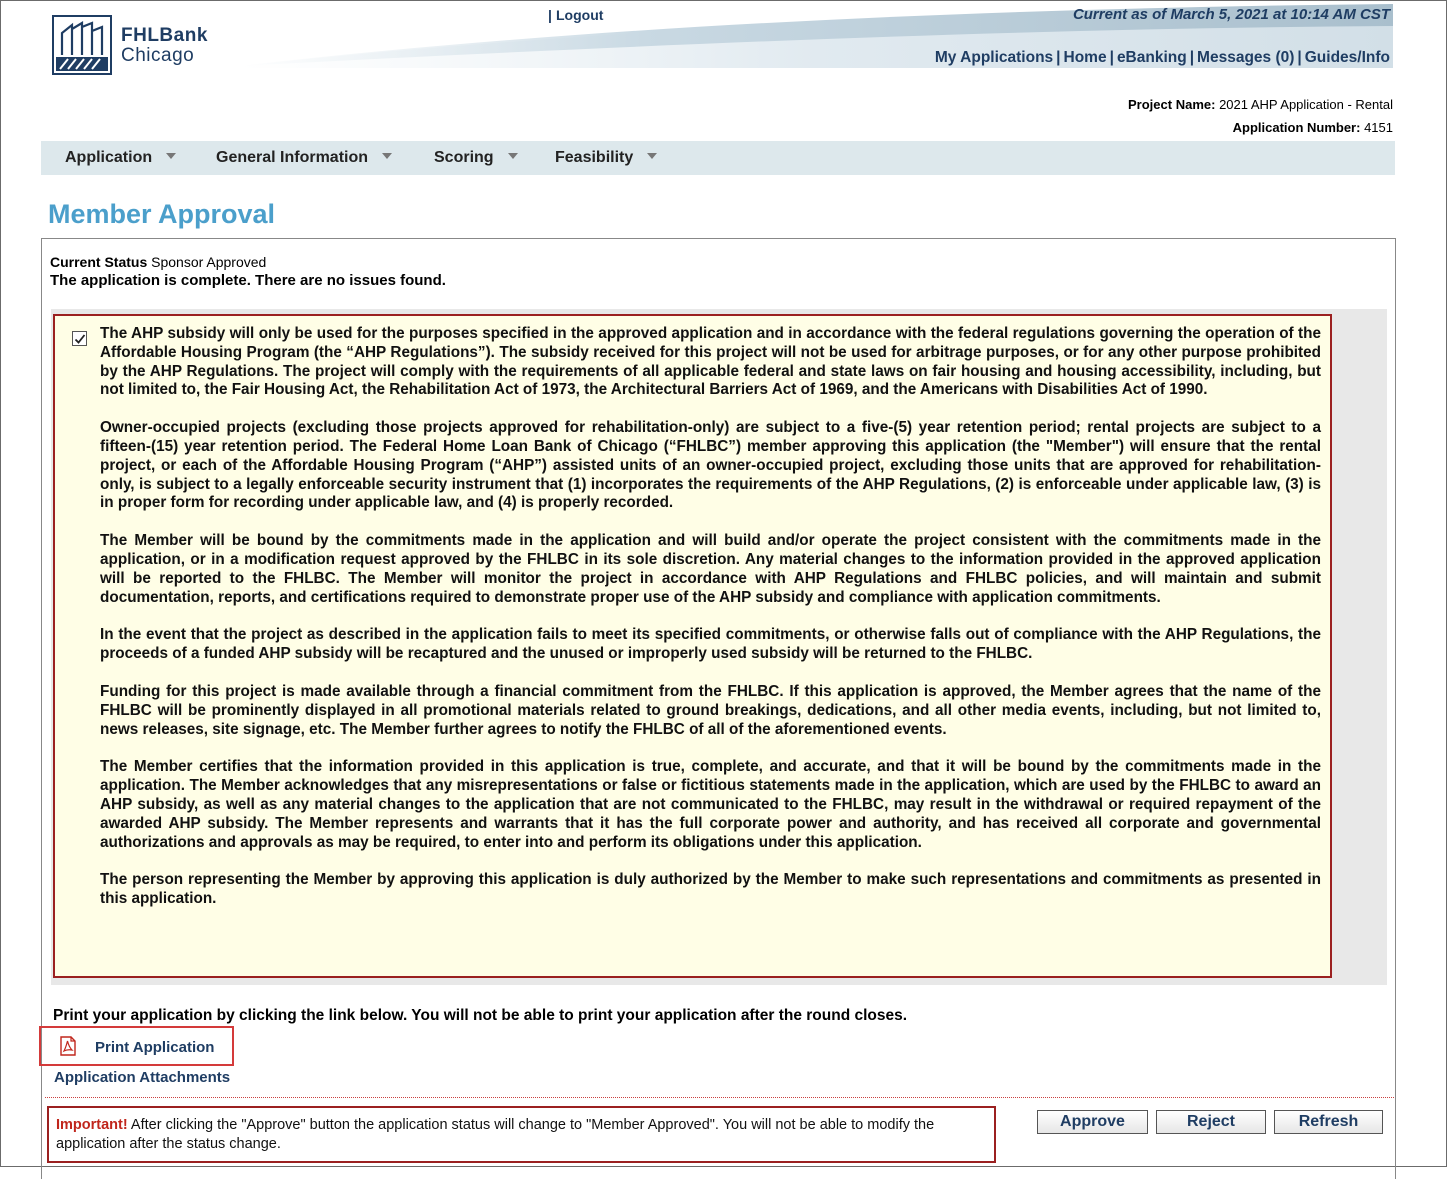 Image resolution: width=1447 pixels, height=1179 pixels. What do you see at coordinates (1306, 104) in the screenshot?
I see `project-name-value: 2021 AHP Application - Rental` at bounding box center [1306, 104].